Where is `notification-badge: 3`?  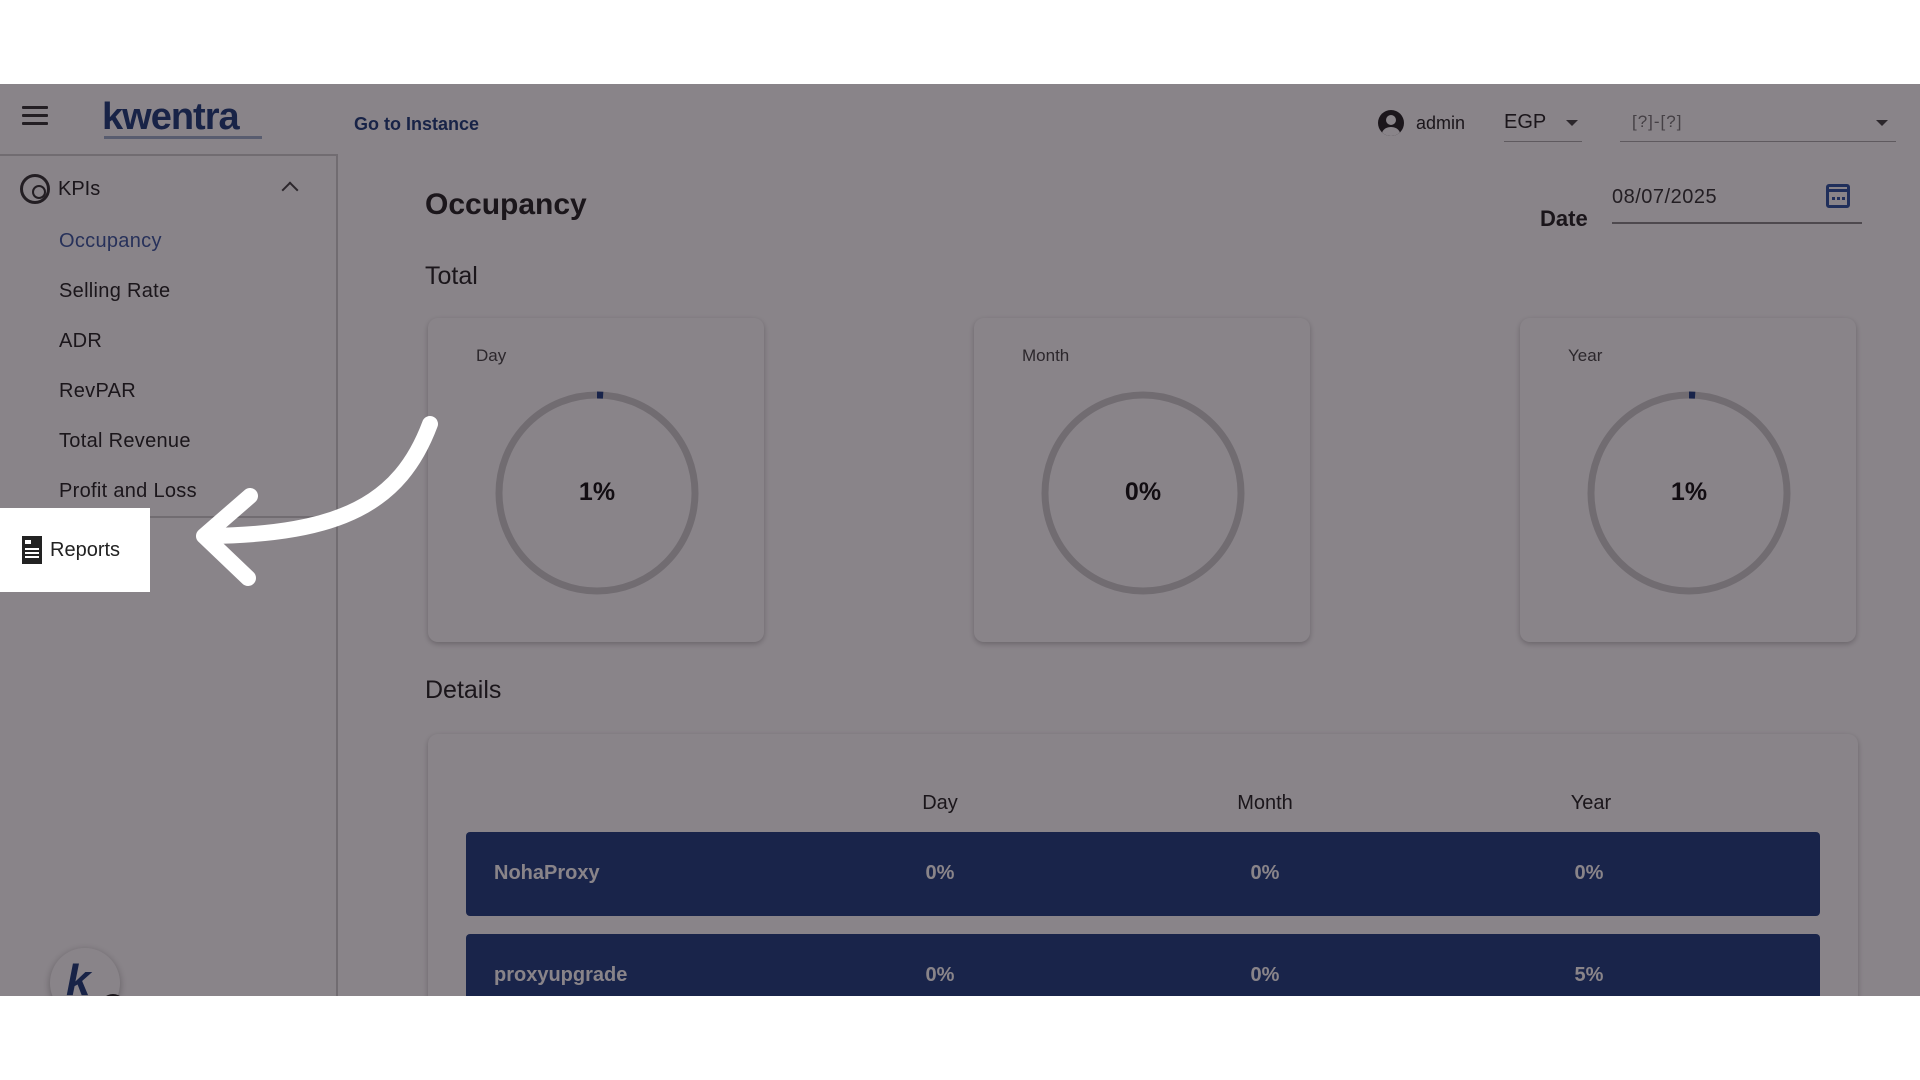 notification-badge: 3 is located at coordinates (113, 995).